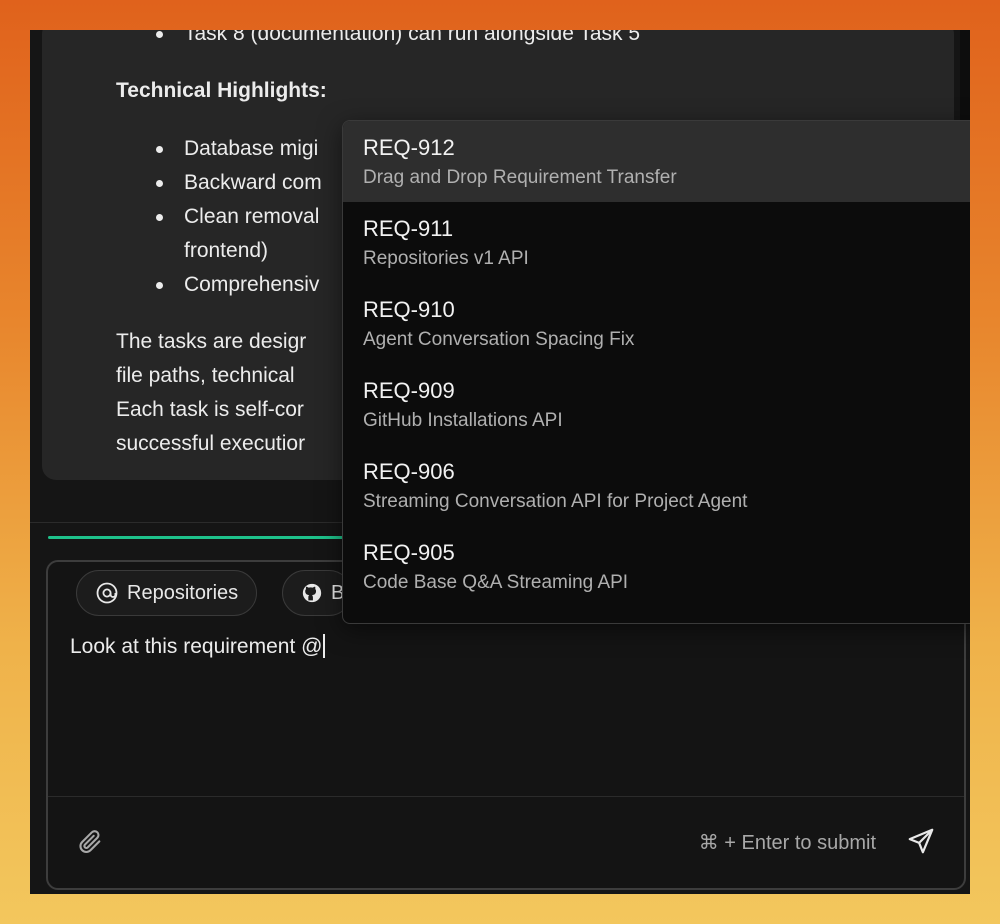 The width and height of the screenshot is (1000, 924). Describe the element at coordinates (409, 309) in the screenshot. I see `requirement-id: REQ-910` at that location.